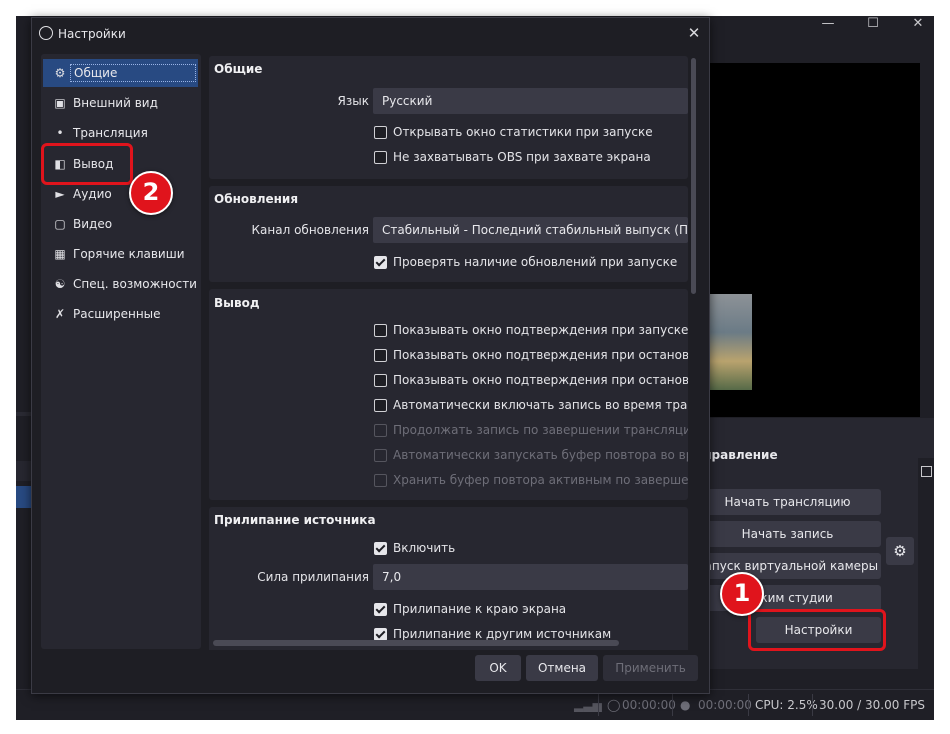 The height and width of the screenshot is (734, 950). Describe the element at coordinates (786, 705) in the screenshot. I see `cpu-usage: CPU: 2.5%` at that location.